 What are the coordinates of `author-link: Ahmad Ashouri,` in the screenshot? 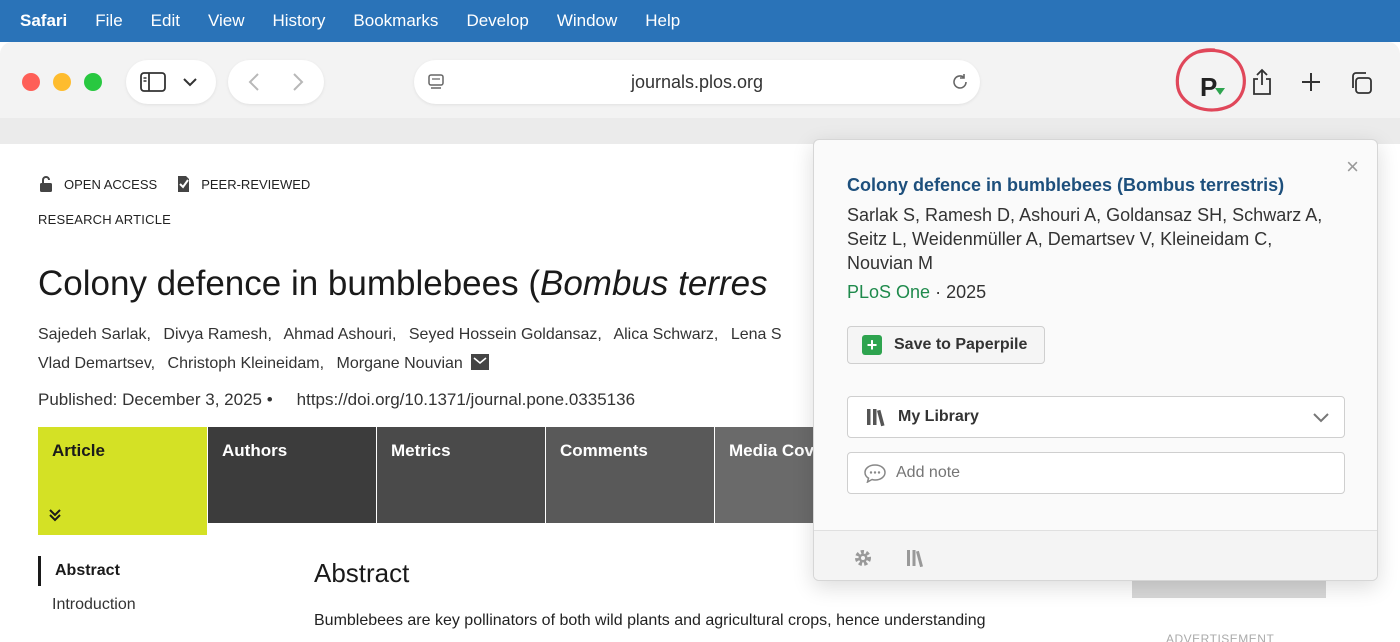 It's located at (339, 334).